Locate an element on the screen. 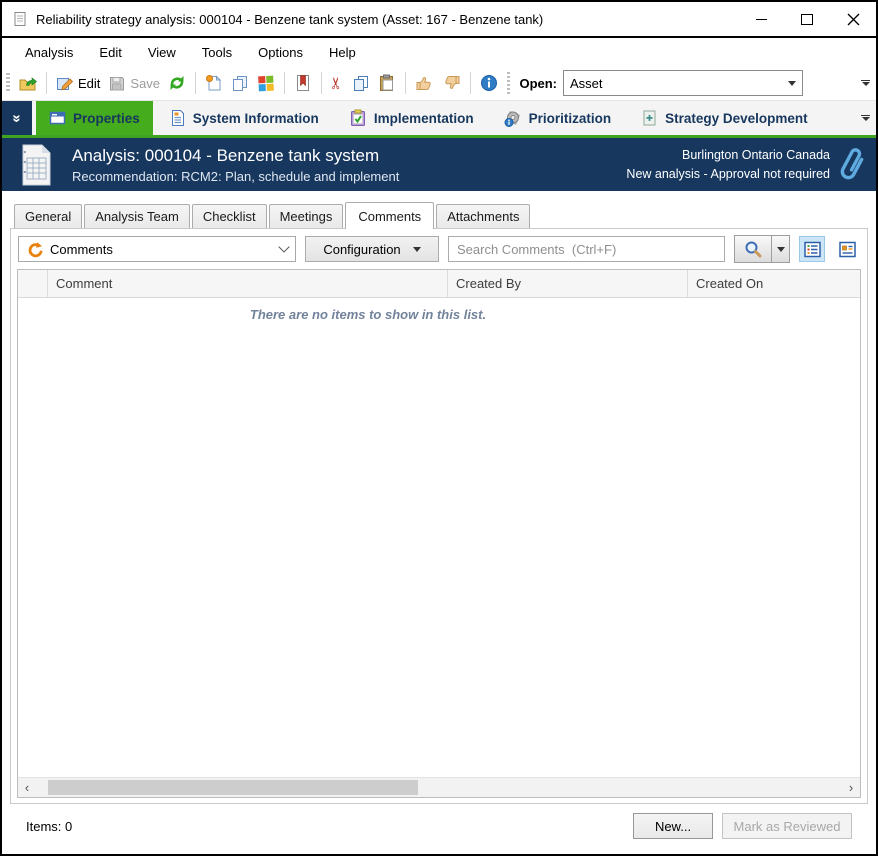 This screenshot has width=878, height=856. detail-view-button is located at coordinates (847, 249).